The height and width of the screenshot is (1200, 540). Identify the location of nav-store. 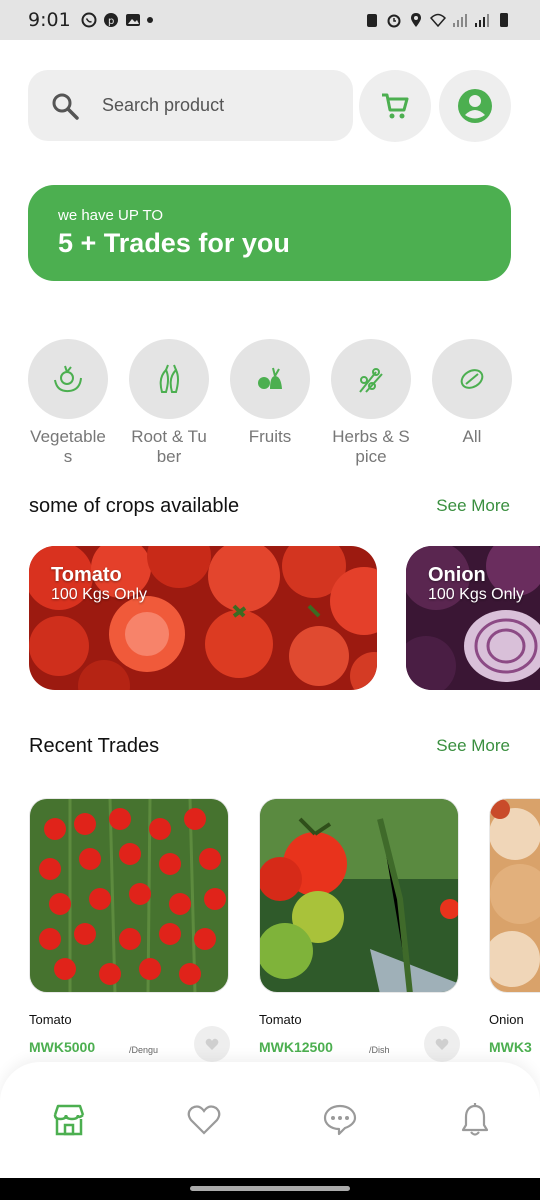
(69, 1120).